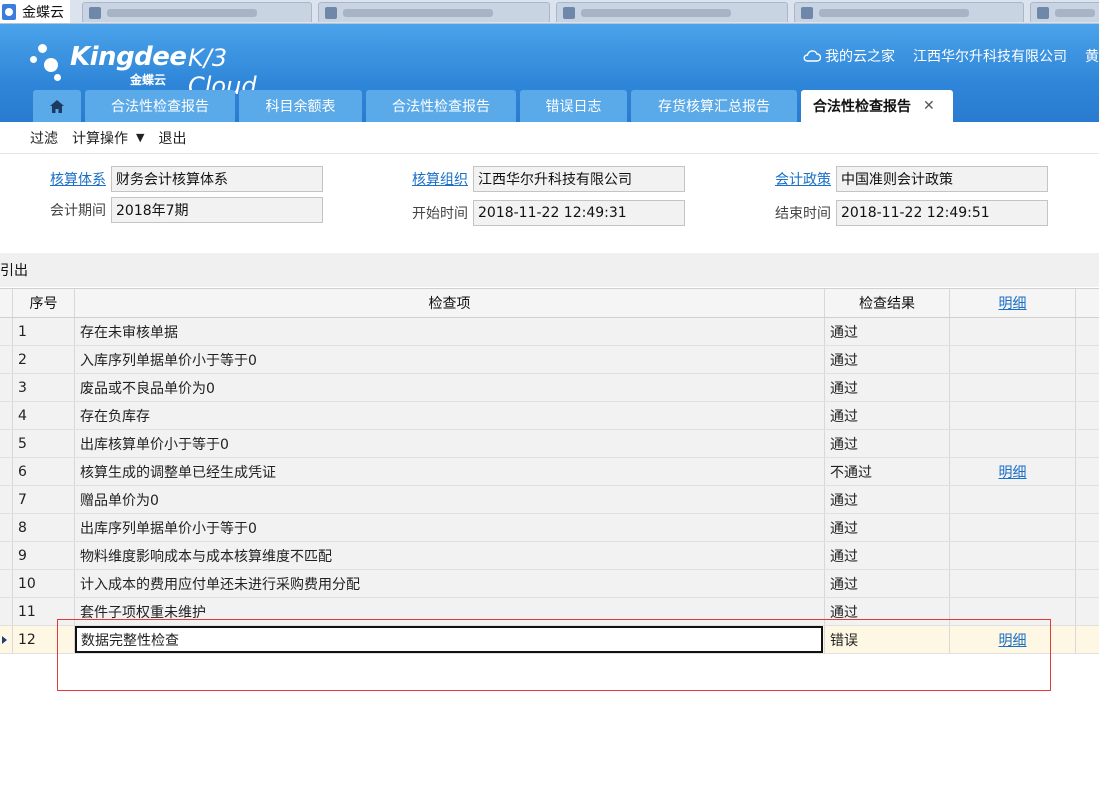 This screenshot has height=802, width=1099. I want to click on cell-seq: 8, so click(44, 527).